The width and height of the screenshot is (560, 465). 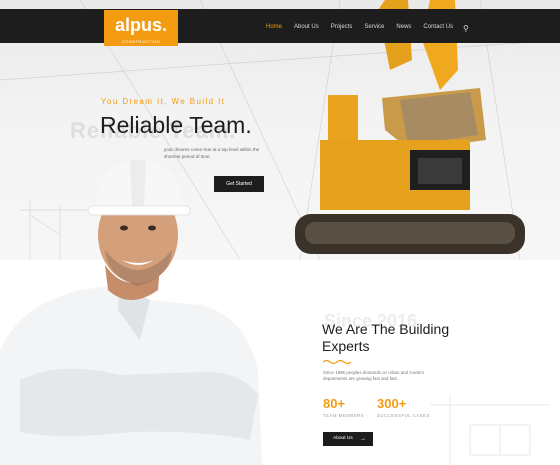 I want to click on nav-item-home: Home, so click(x=274, y=27).